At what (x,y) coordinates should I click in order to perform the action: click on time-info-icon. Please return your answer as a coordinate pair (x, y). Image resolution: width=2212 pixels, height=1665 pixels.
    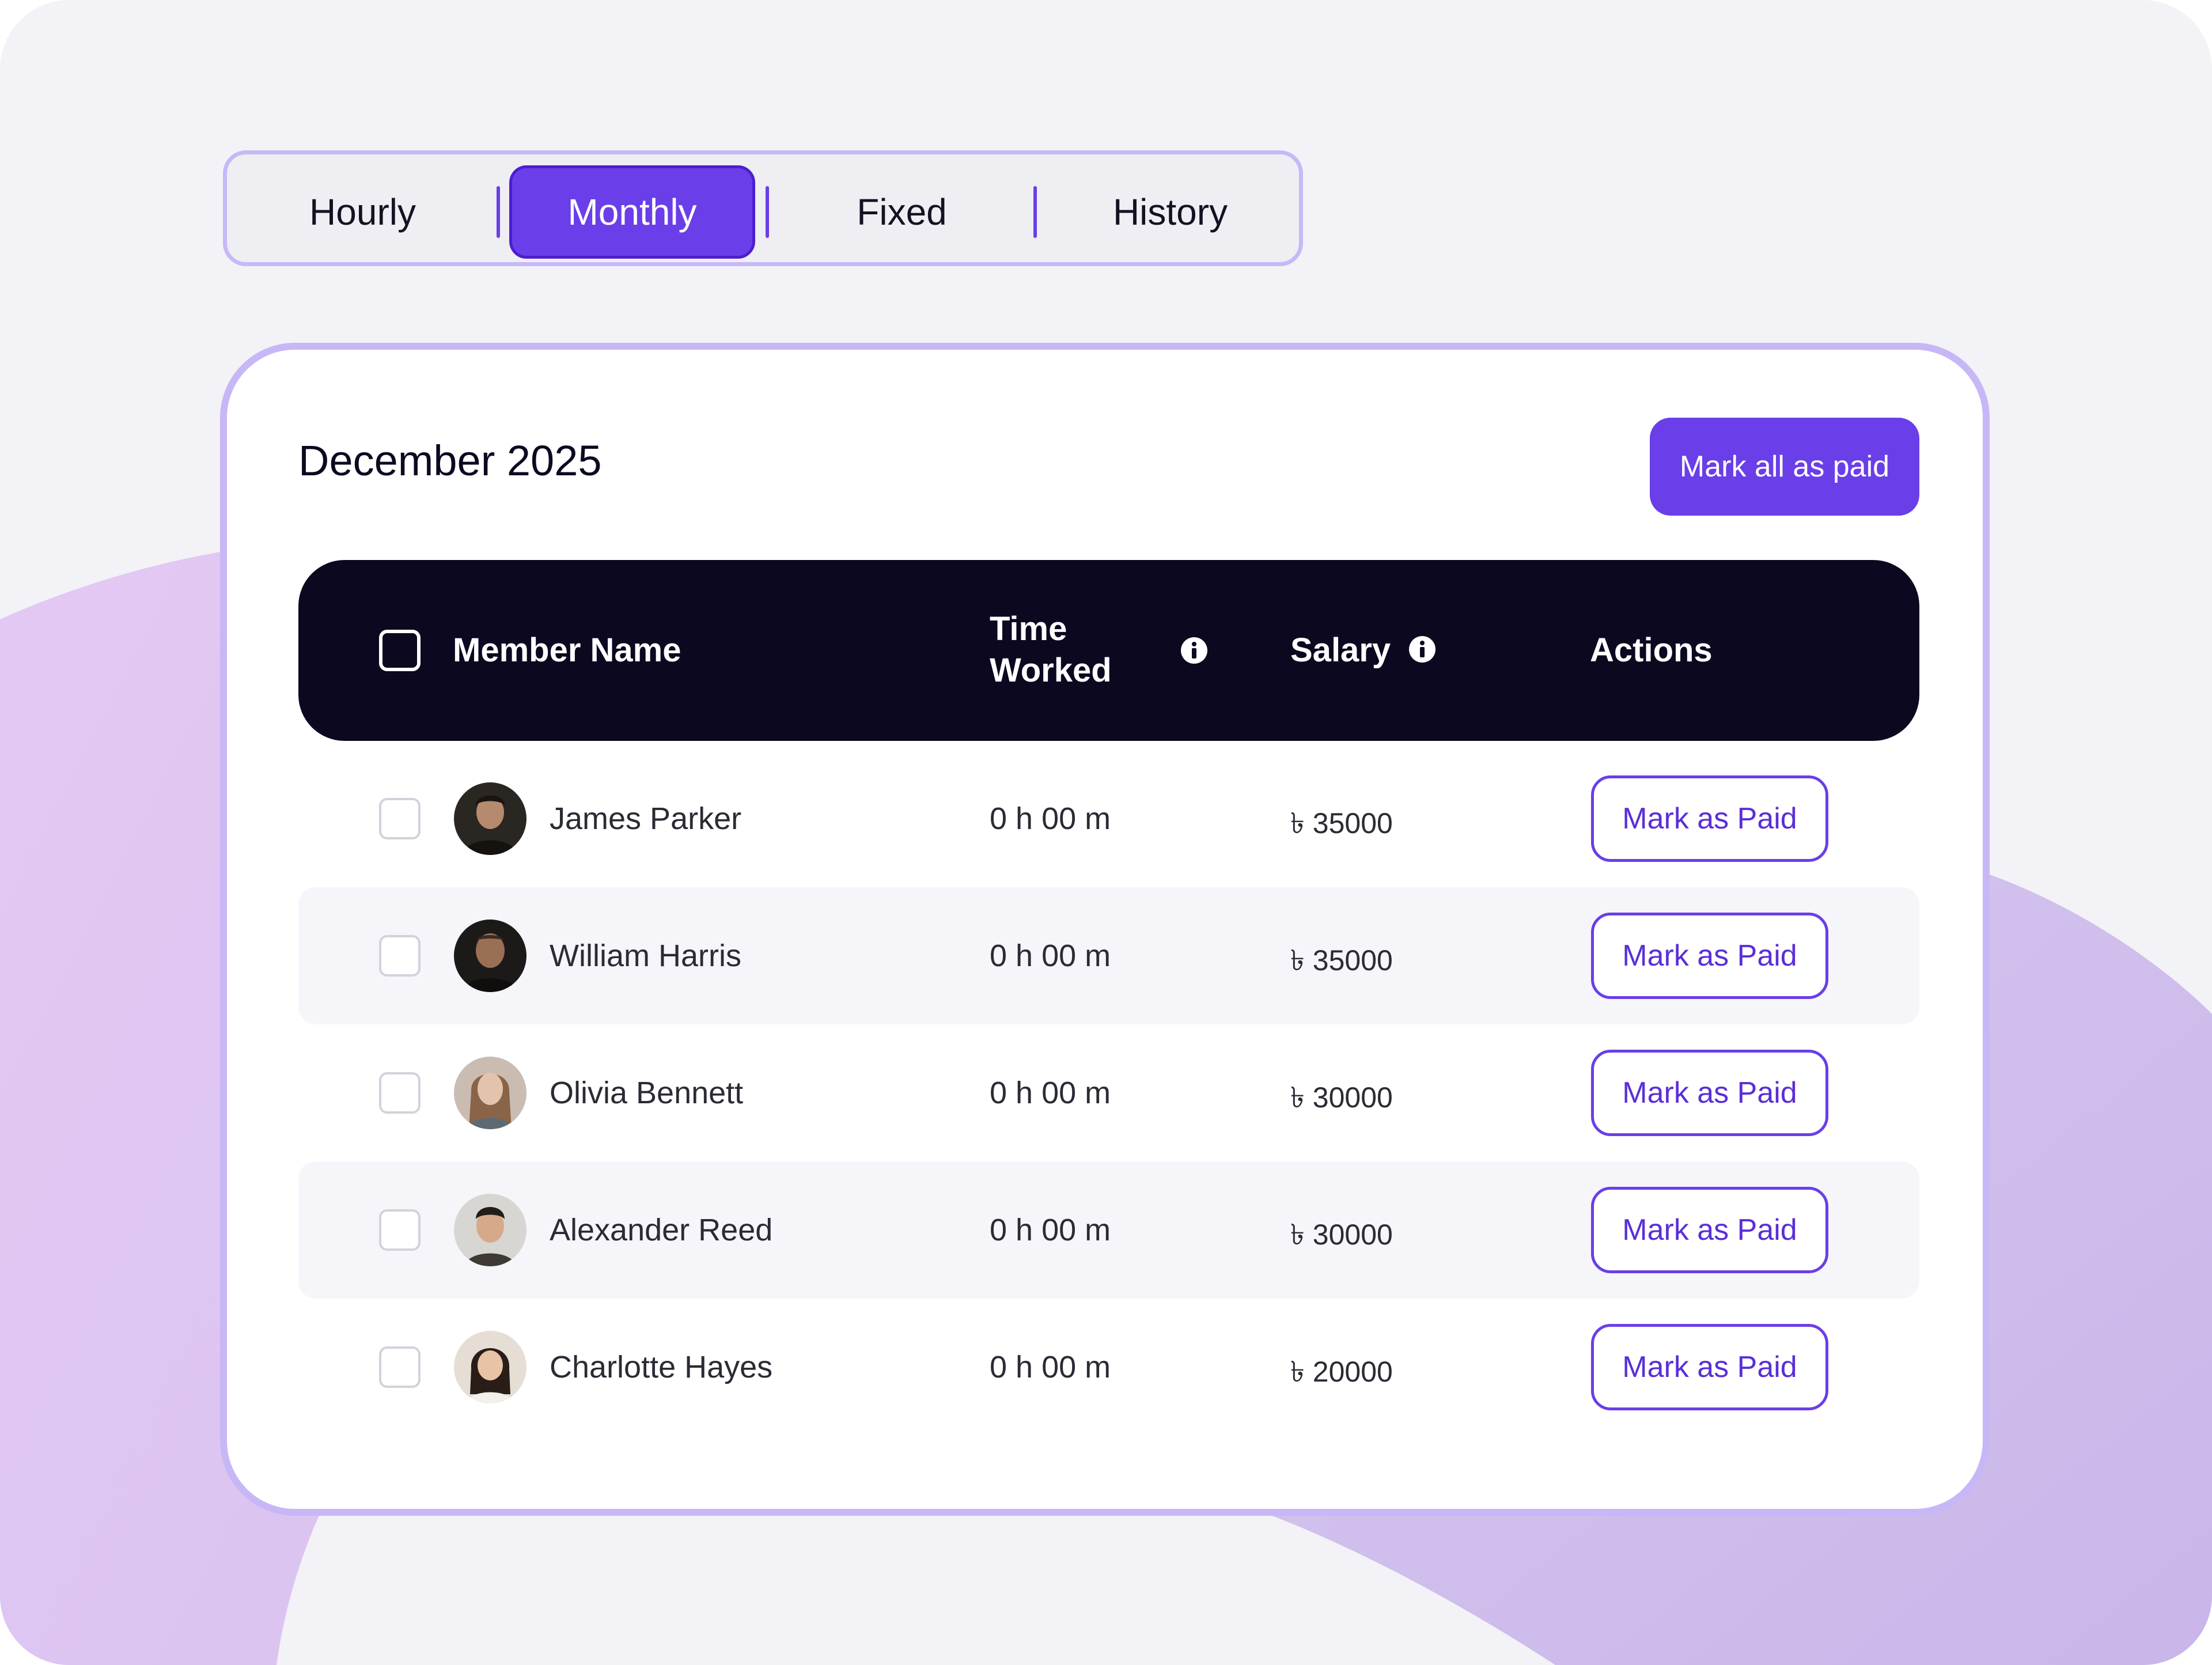
    Looking at the image, I should click on (1194, 650).